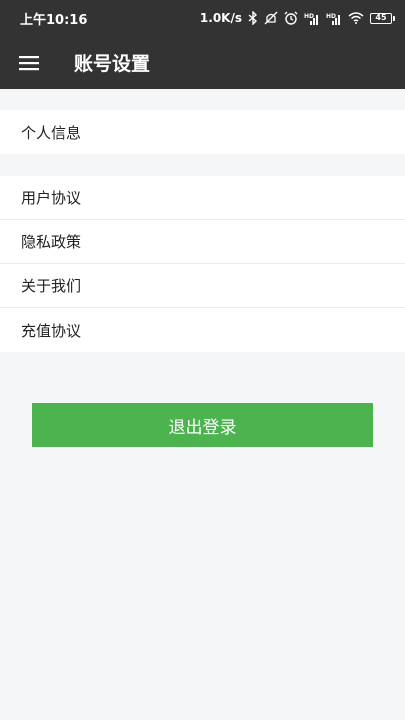 This screenshot has height=720, width=405. I want to click on list-item-personal-info: 个人信息, so click(202, 132).